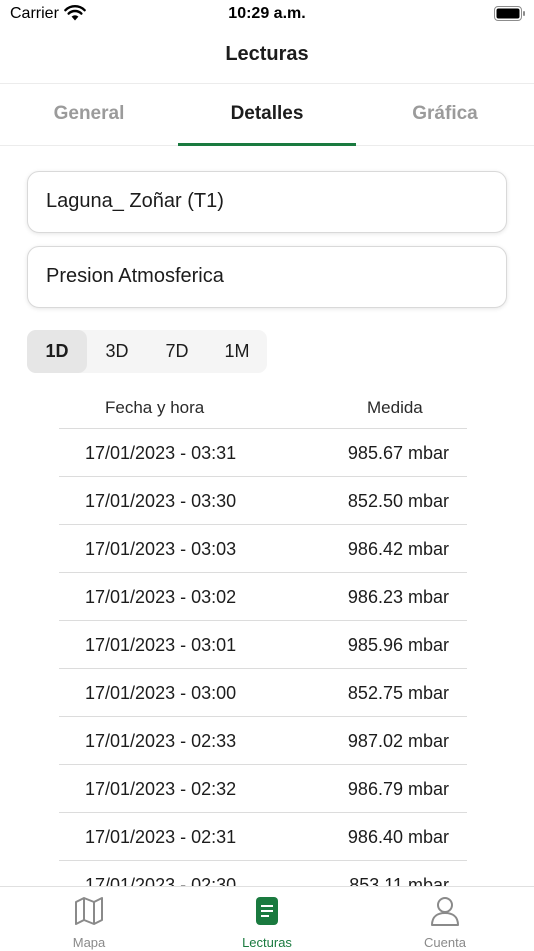 This screenshot has width=534, height=951. What do you see at coordinates (398, 645) in the screenshot?
I see `row-value: 985.96 mbar` at bounding box center [398, 645].